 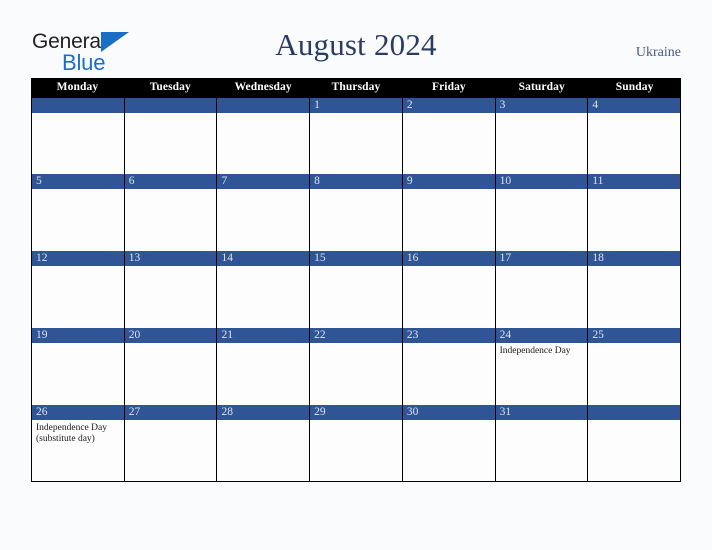 I want to click on day-number: 29, so click(x=320, y=412).